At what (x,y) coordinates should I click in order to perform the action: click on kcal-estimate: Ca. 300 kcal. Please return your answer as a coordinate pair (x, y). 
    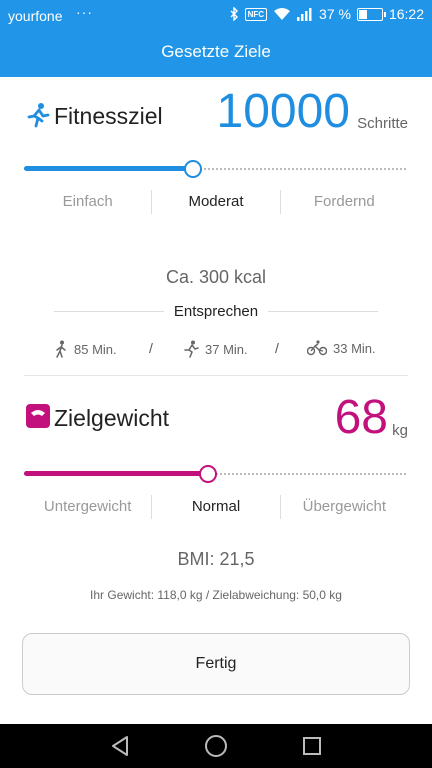
    Looking at the image, I should click on (216, 277).